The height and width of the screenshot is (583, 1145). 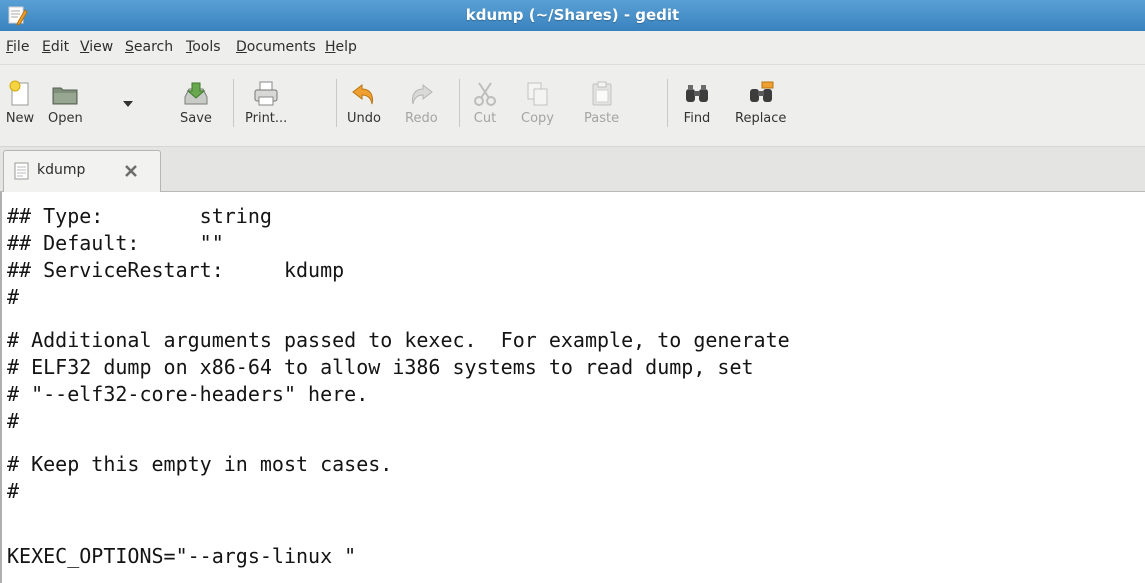 I want to click on window-title: kdump (~/Shares) - gedit, so click(x=572, y=15).